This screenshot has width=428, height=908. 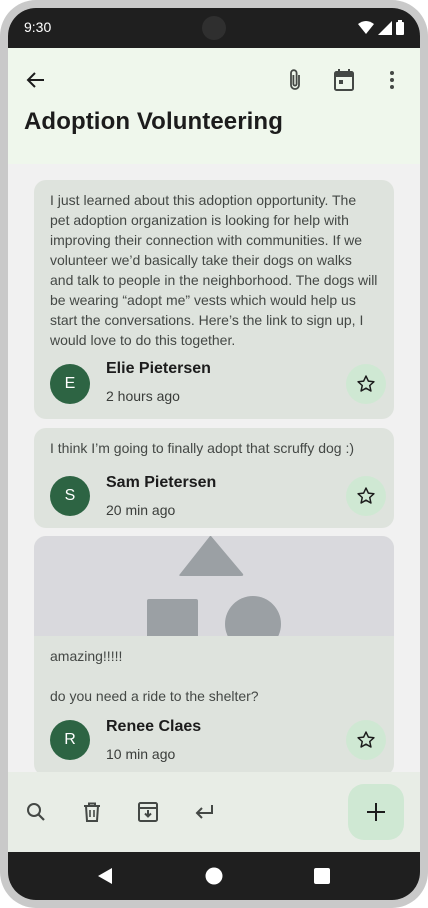 I want to click on author-row: S Sam Pietersen 20 min ago, so click(x=214, y=490).